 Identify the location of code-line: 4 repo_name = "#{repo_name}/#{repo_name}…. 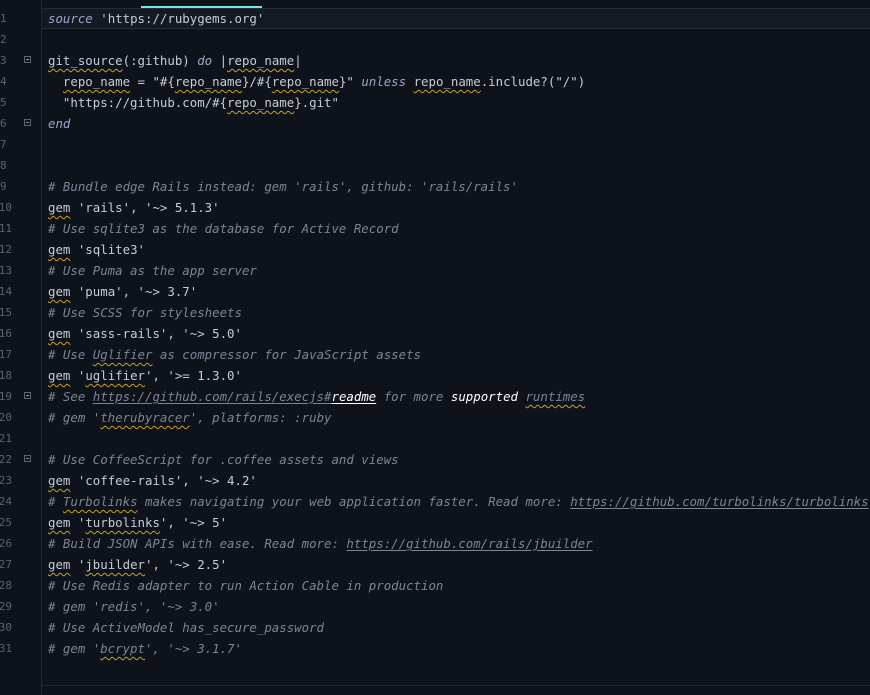
(435, 81).